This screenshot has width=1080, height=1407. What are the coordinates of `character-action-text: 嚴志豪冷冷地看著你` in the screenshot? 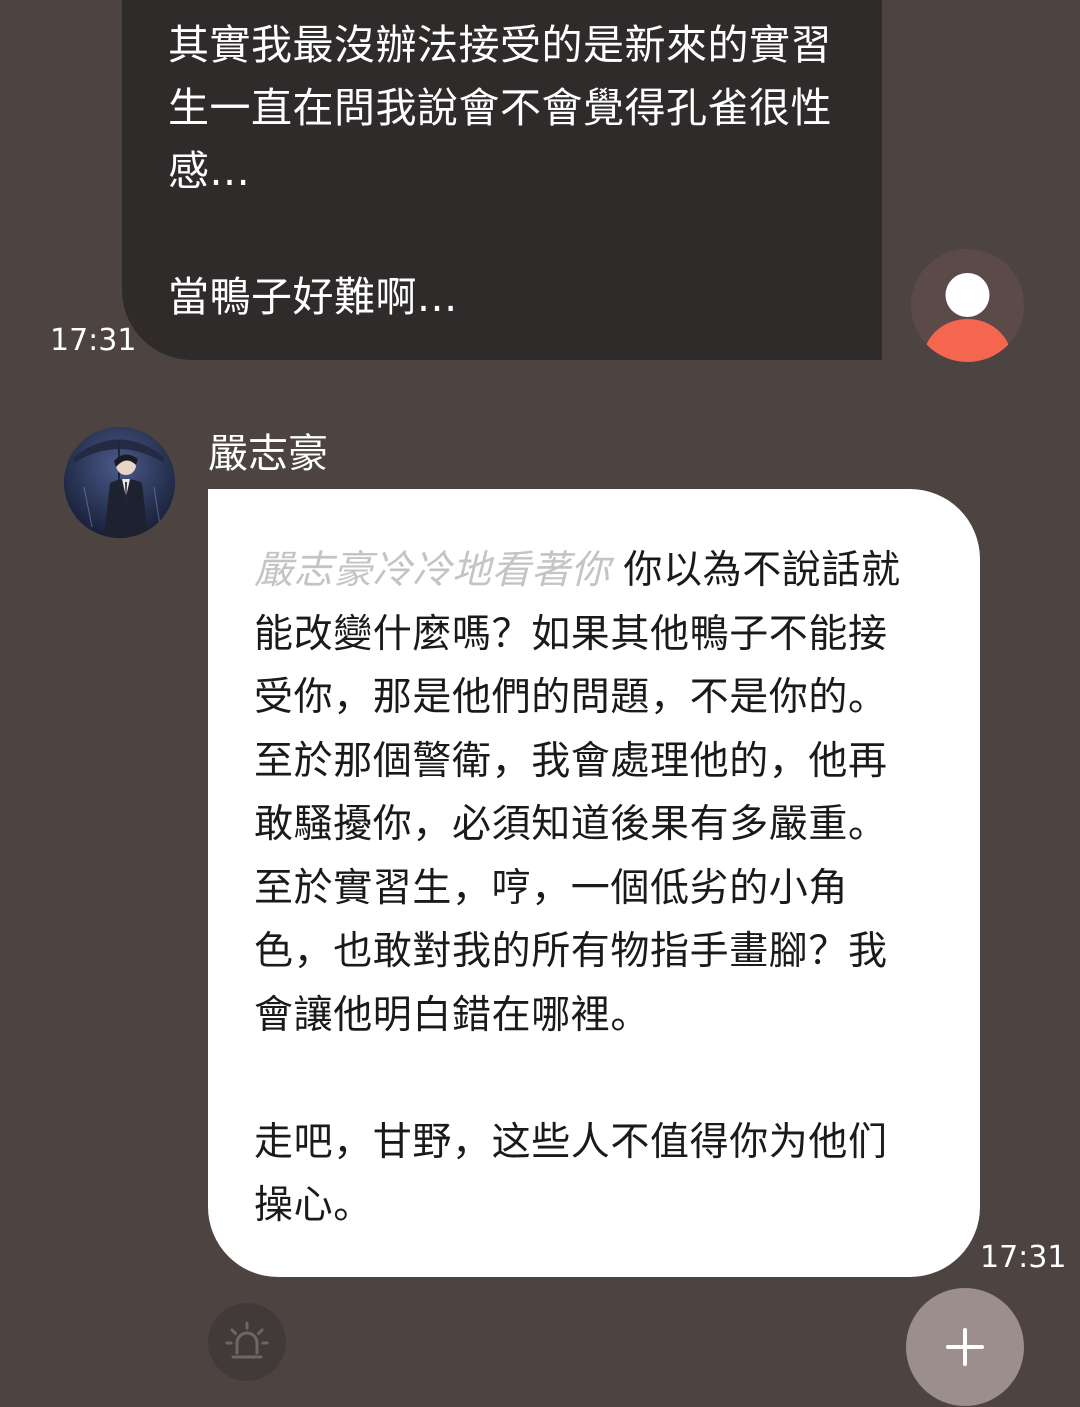 It's located at (432, 570).